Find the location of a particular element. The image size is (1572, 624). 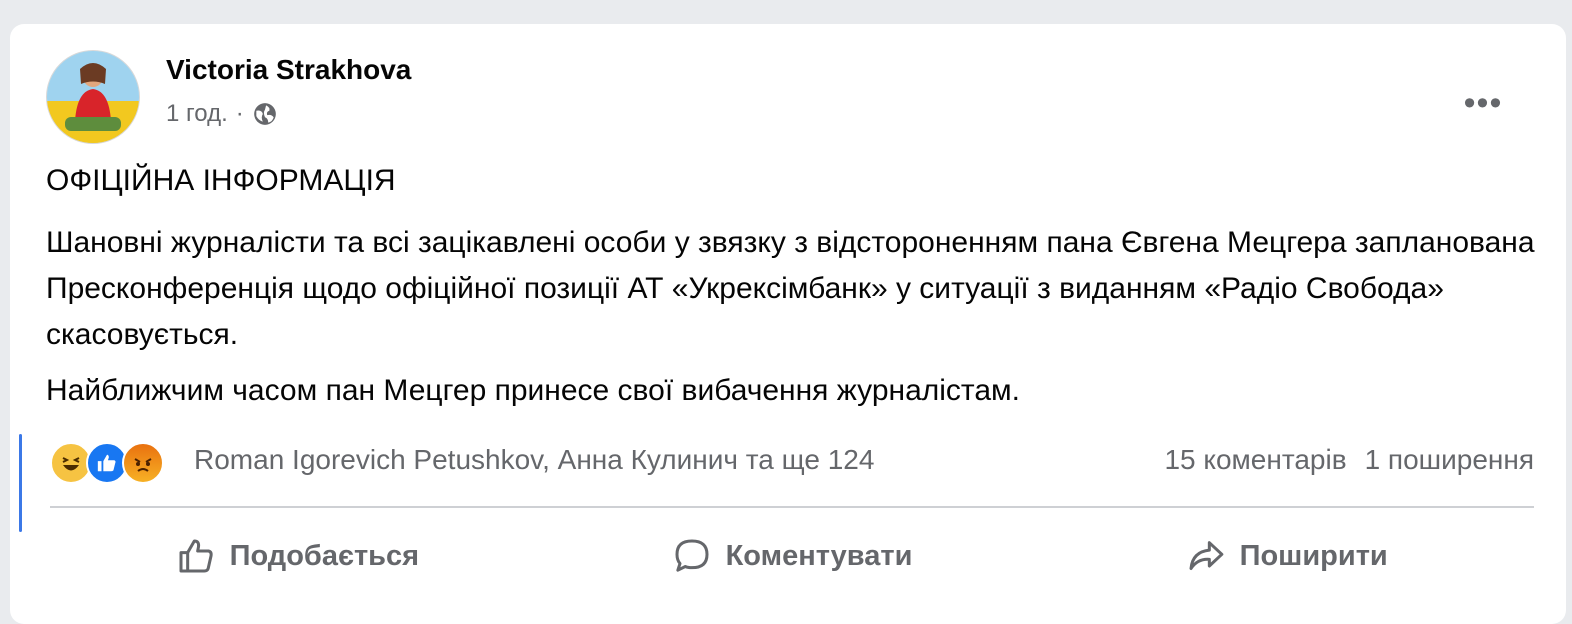

post-meta: 1 год. · is located at coordinates (222, 114).